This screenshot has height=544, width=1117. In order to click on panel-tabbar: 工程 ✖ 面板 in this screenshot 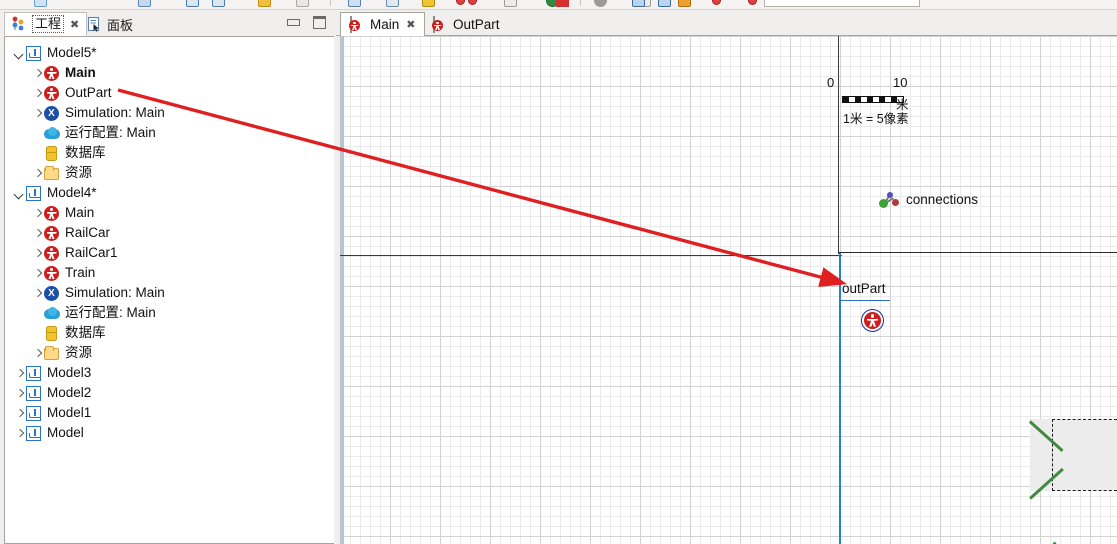, I will do `click(167, 23)`.